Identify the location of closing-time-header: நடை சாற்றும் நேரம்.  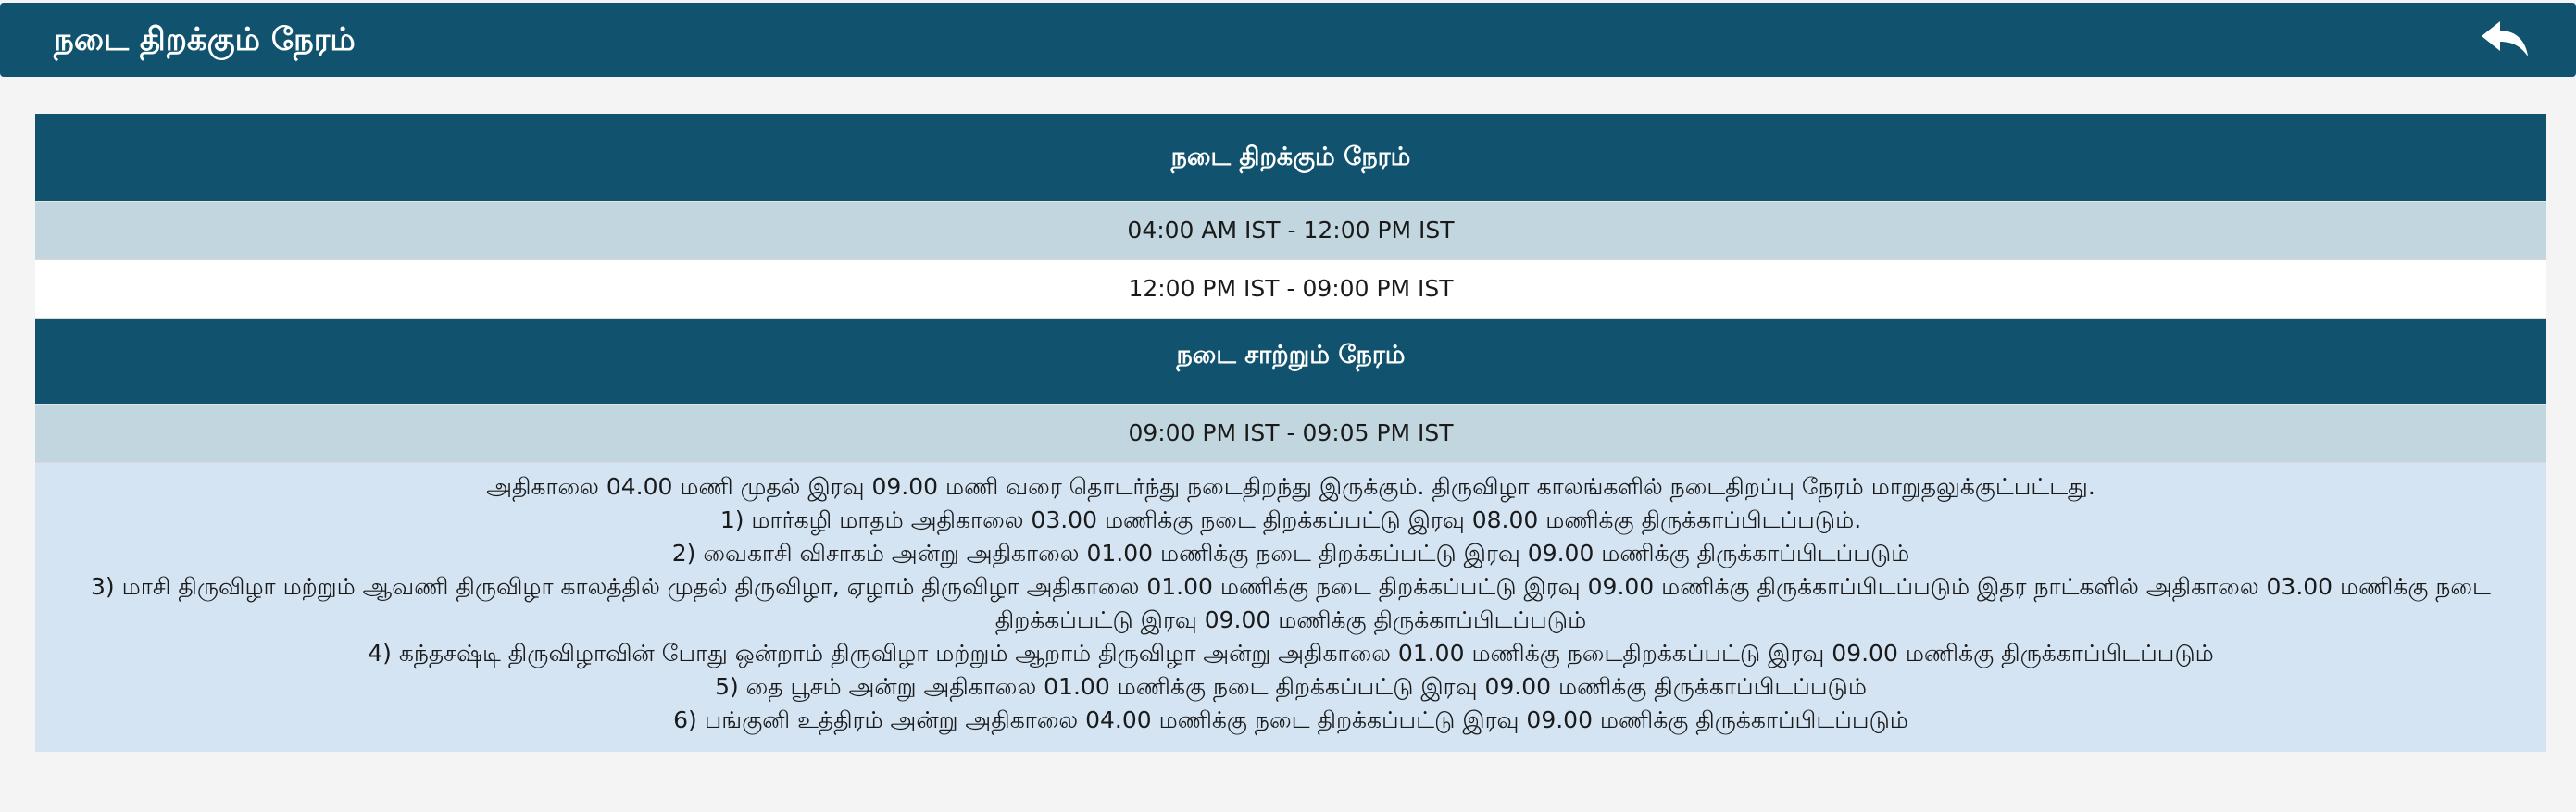
(1291, 362).